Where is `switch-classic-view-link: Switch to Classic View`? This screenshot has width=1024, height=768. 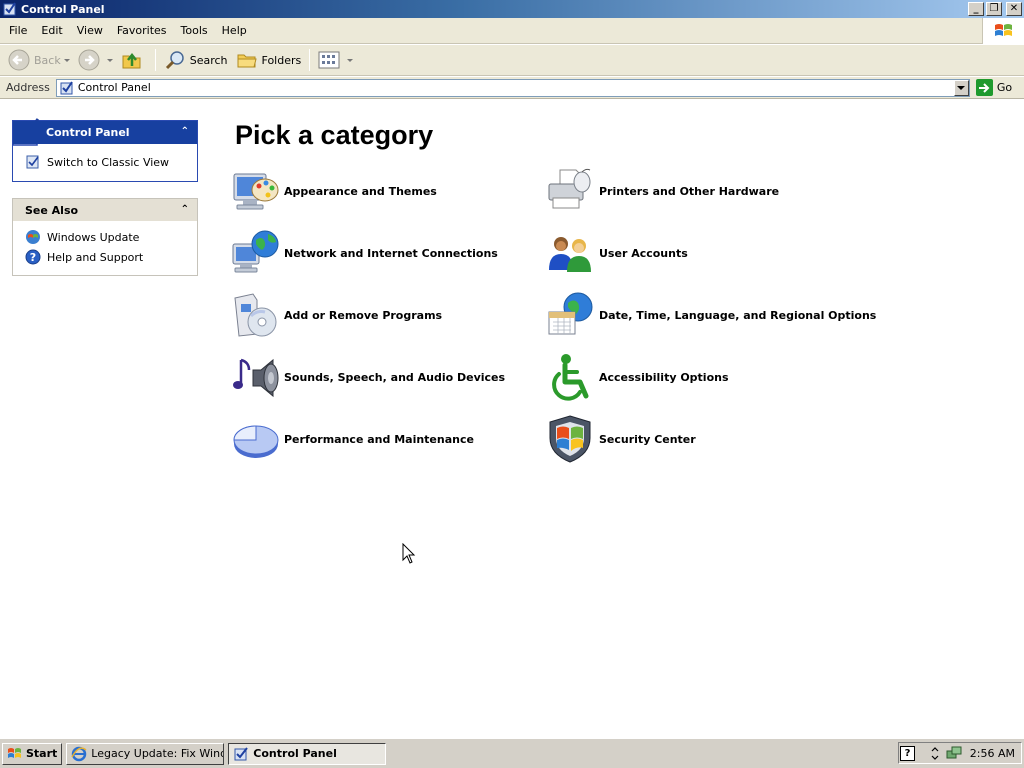 switch-classic-view-link: Switch to Classic View is located at coordinates (105, 162).